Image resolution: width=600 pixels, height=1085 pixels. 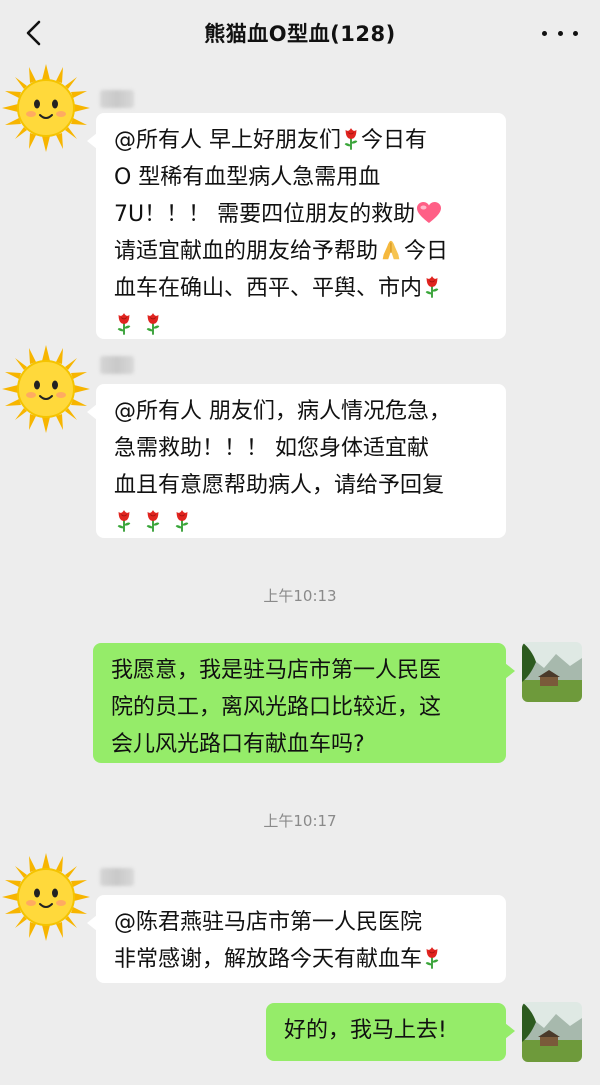 I want to click on timestamp: 上午10:13, so click(x=300, y=596).